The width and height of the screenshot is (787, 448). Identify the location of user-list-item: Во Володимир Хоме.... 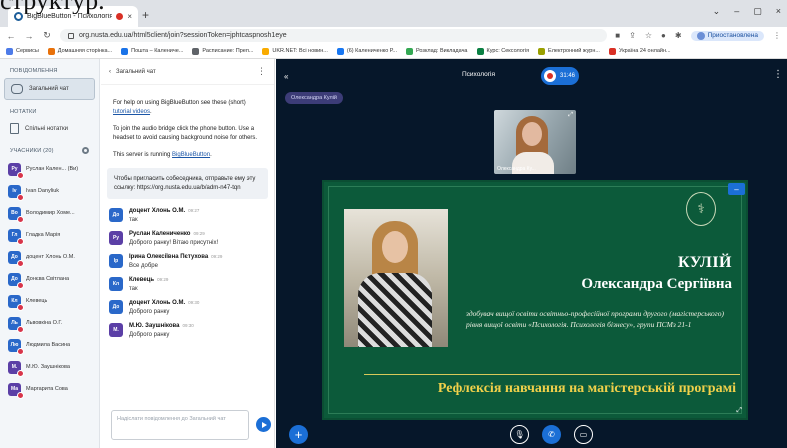
(49, 213).